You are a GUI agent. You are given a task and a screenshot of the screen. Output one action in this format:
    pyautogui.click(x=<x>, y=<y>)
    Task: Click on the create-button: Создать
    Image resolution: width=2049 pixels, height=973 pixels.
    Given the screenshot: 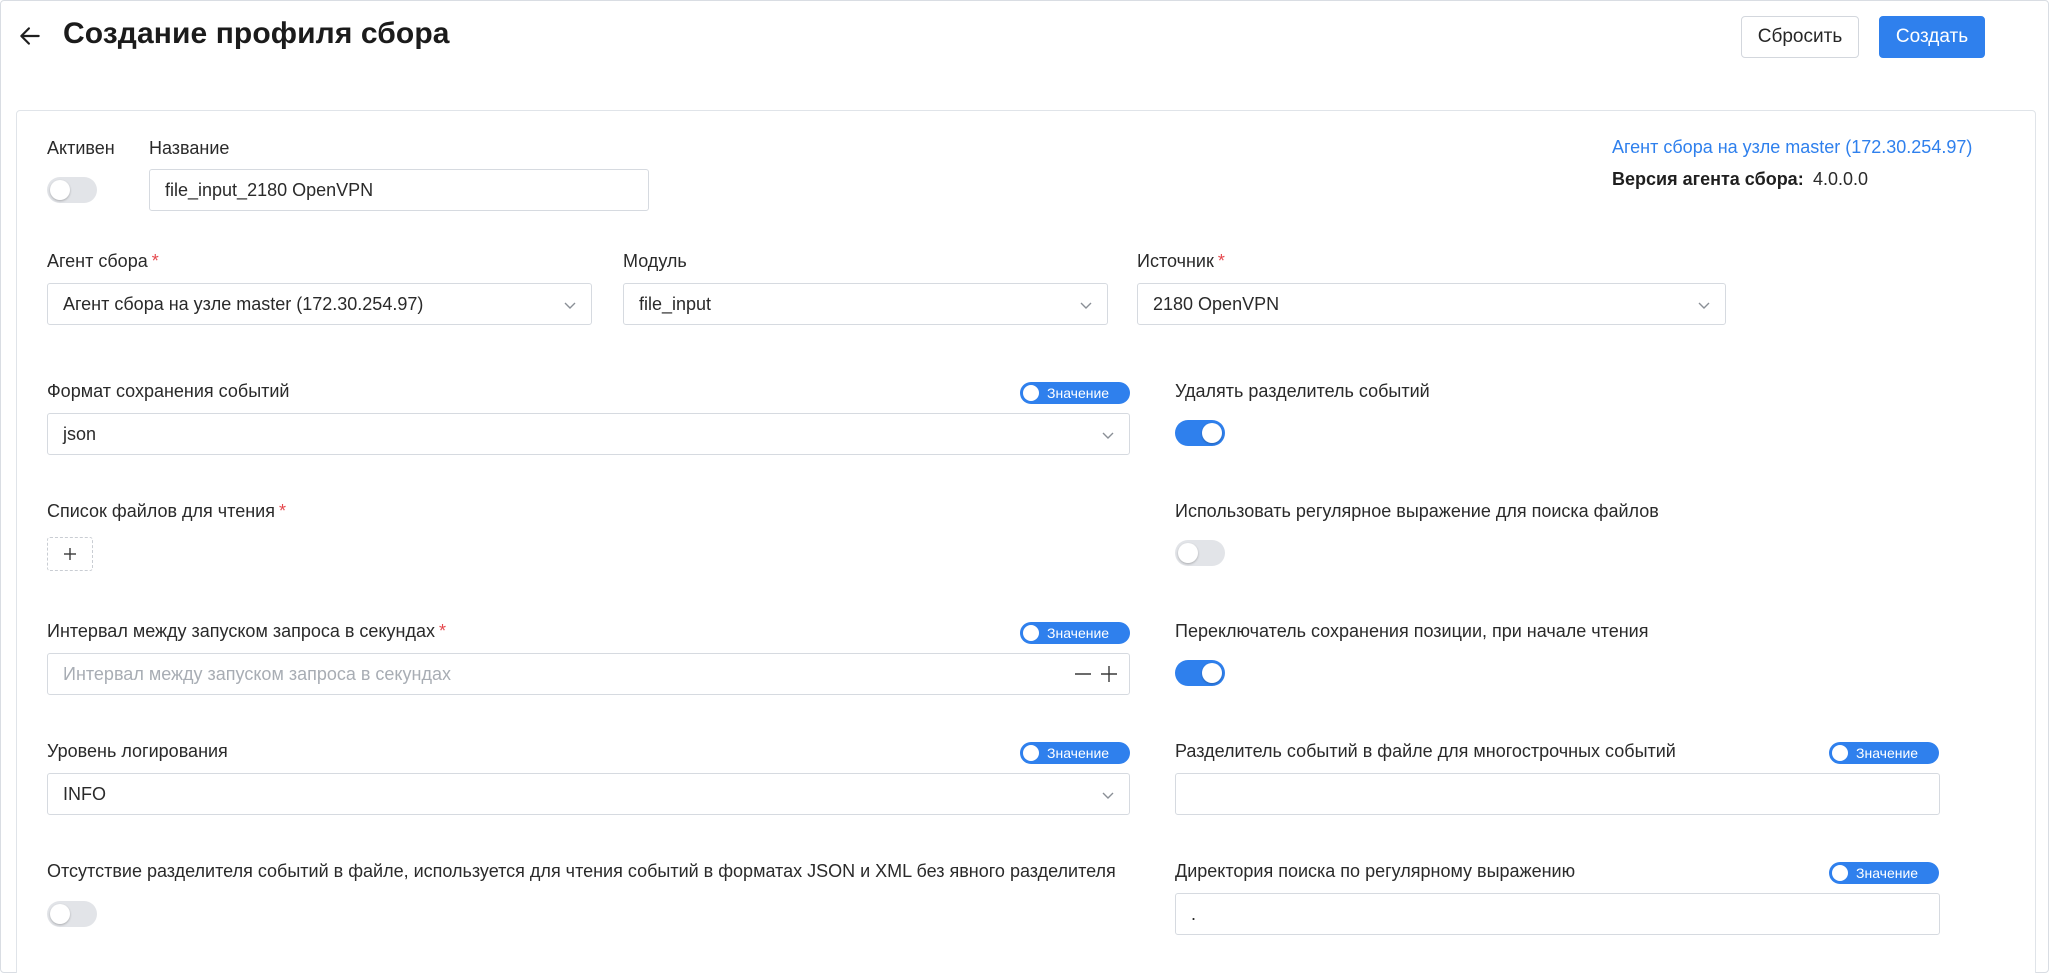 What is the action you would take?
    pyautogui.click(x=1932, y=37)
    